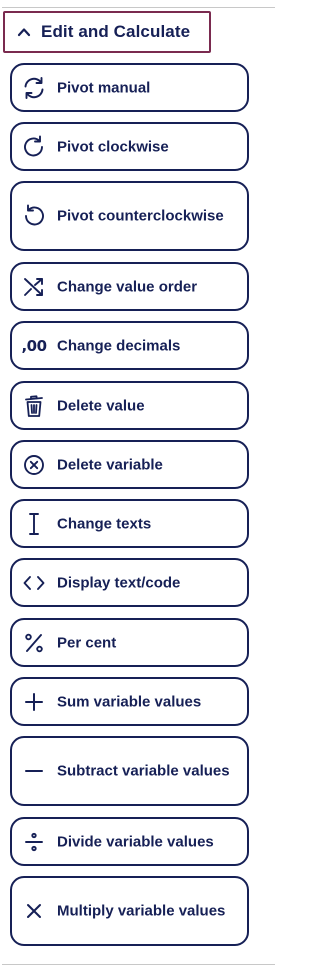 The image size is (320, 970). Describe the element at coordinates (119, 345) in the screenshot. I see `change-decimals-label: Change decimals` at that location.